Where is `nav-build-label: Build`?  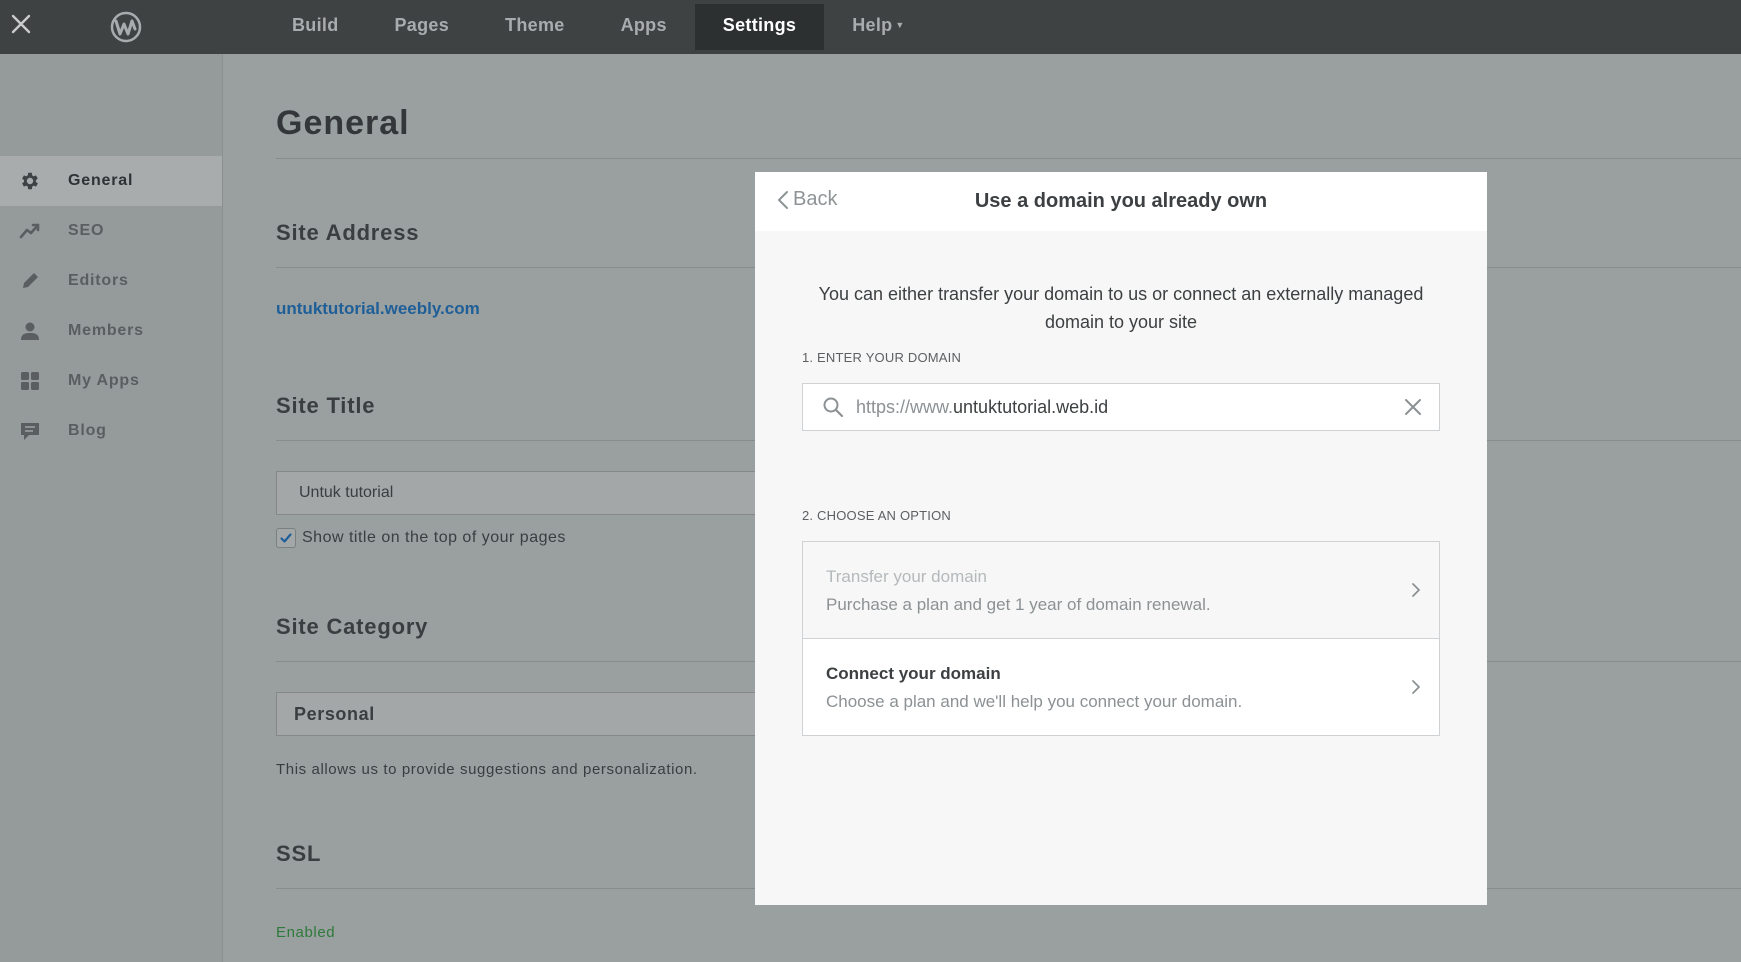 nav-build-label: Build is located at coordinates (315, 25).